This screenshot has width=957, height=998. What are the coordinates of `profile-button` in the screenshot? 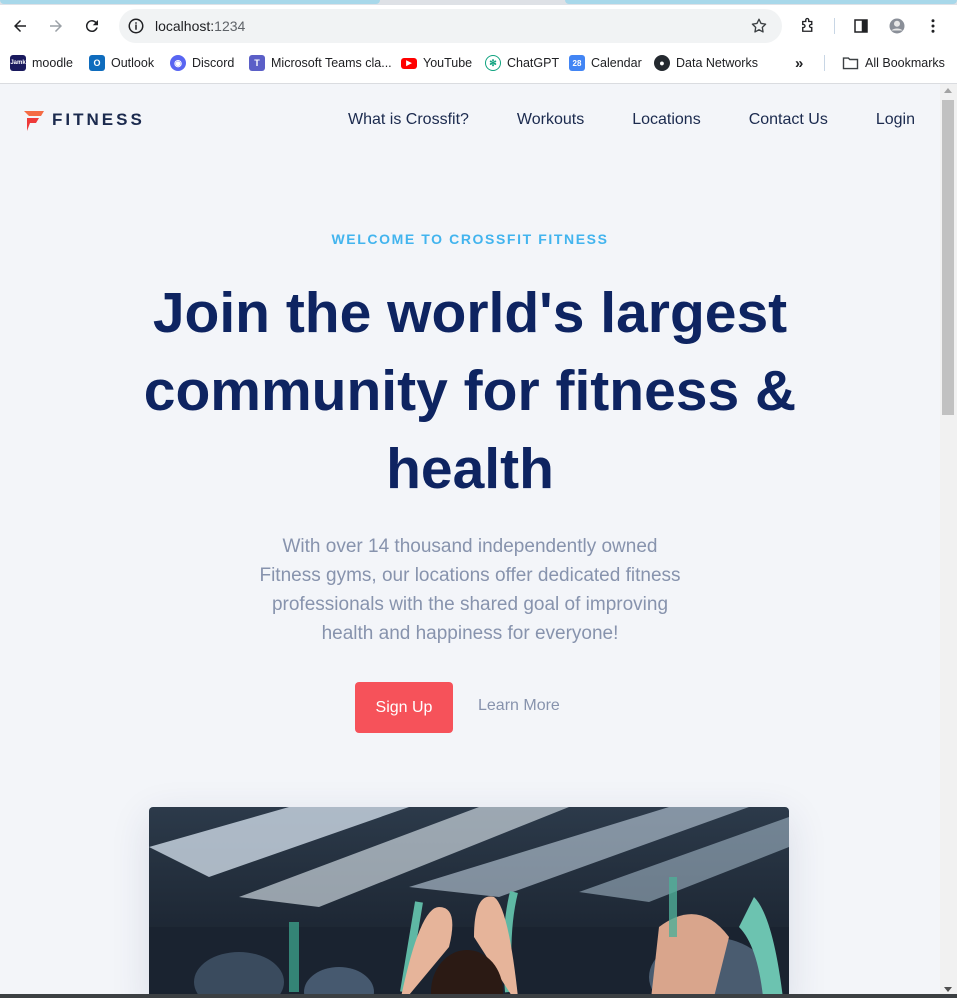 It's located at (897, 26).